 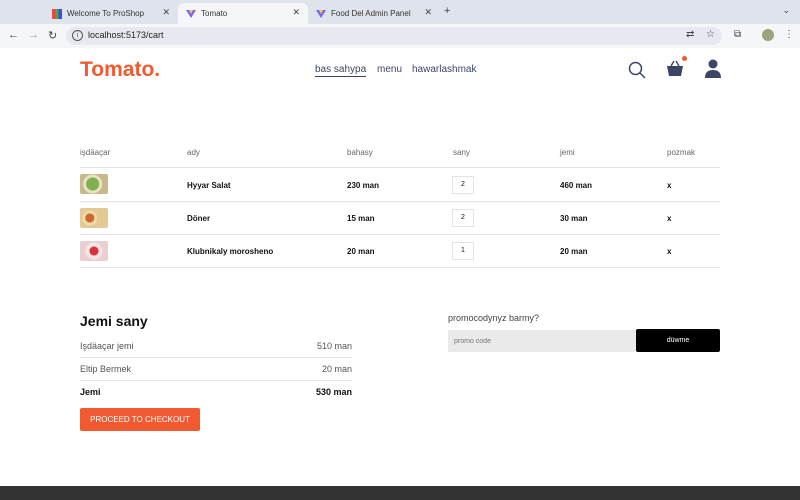 What do you see at coordinates (494, 318) in the screenshot?
I see `promo-code-label: promocodynyz barmy?` at bounding box center [494, 318].